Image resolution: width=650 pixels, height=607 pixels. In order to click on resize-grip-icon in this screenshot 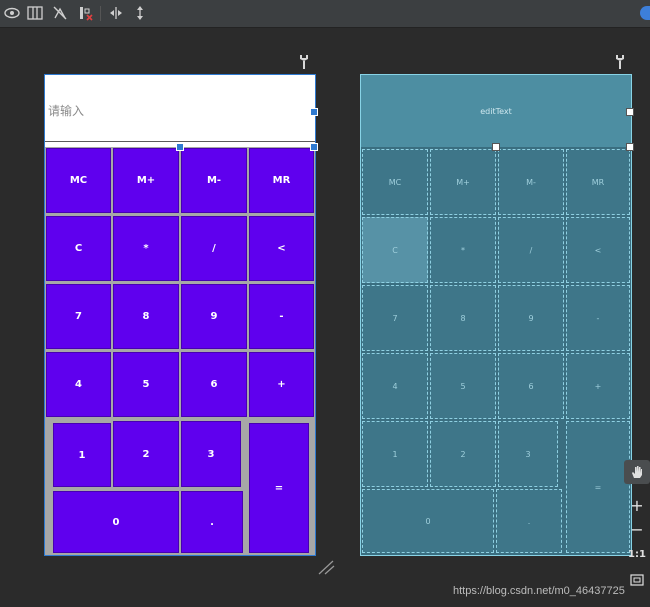, I will do `click(326, 567)`.